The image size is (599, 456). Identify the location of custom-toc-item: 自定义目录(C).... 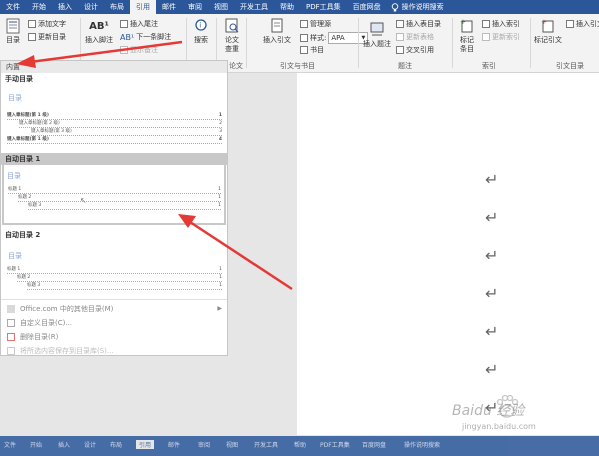
(114, 322).